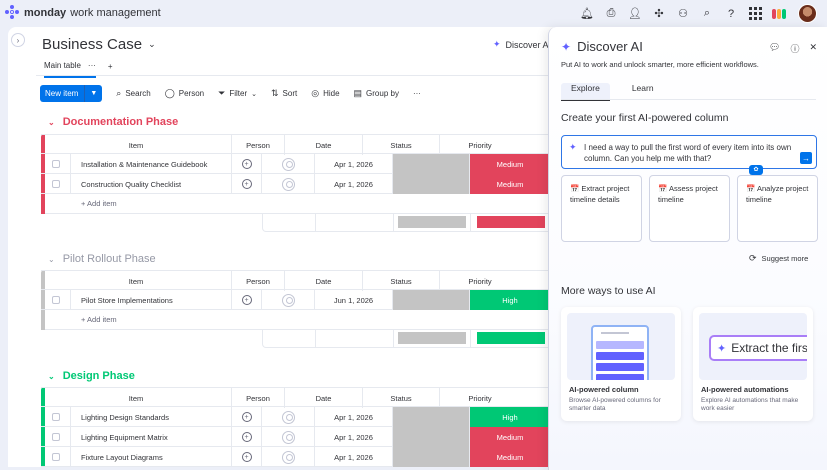 The height and width of the screenshot is (470, 827). Describe the element at coordinates (774, 48) in the screenshot. I see `feedback-icon: 💬︎` at that location.